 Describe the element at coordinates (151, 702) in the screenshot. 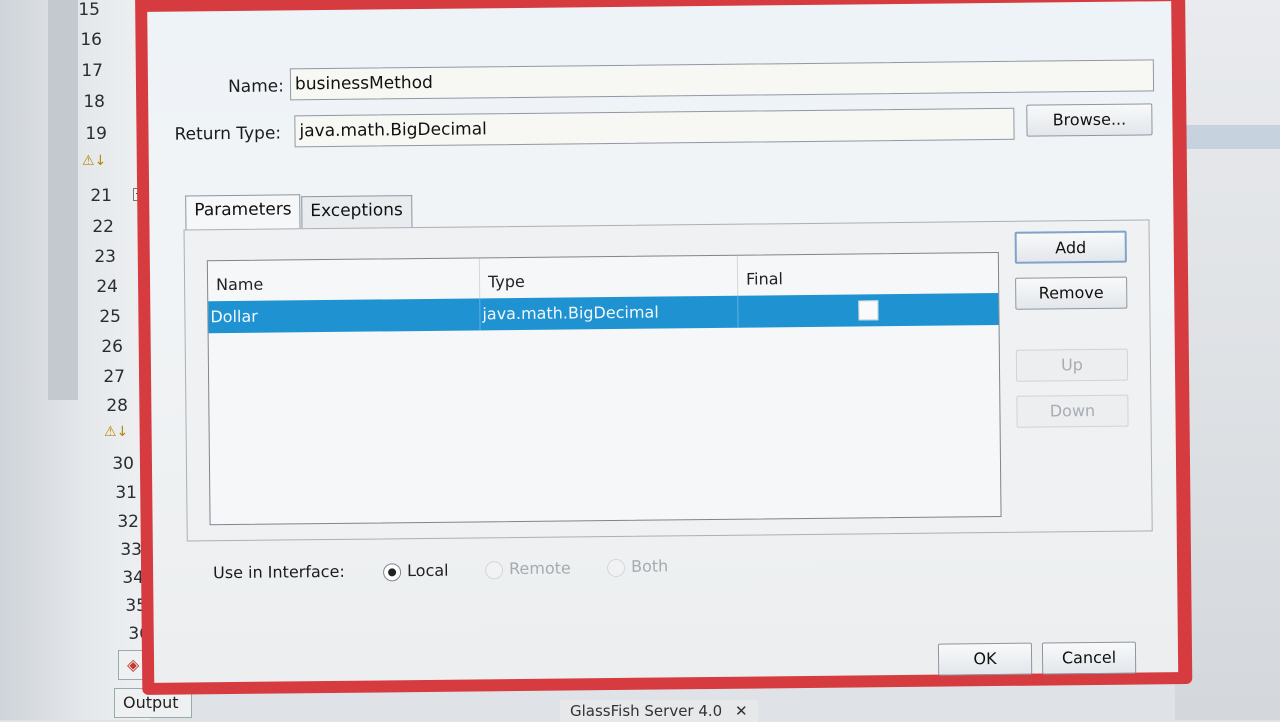

I see `bottom-tab-label: Output` at that location.